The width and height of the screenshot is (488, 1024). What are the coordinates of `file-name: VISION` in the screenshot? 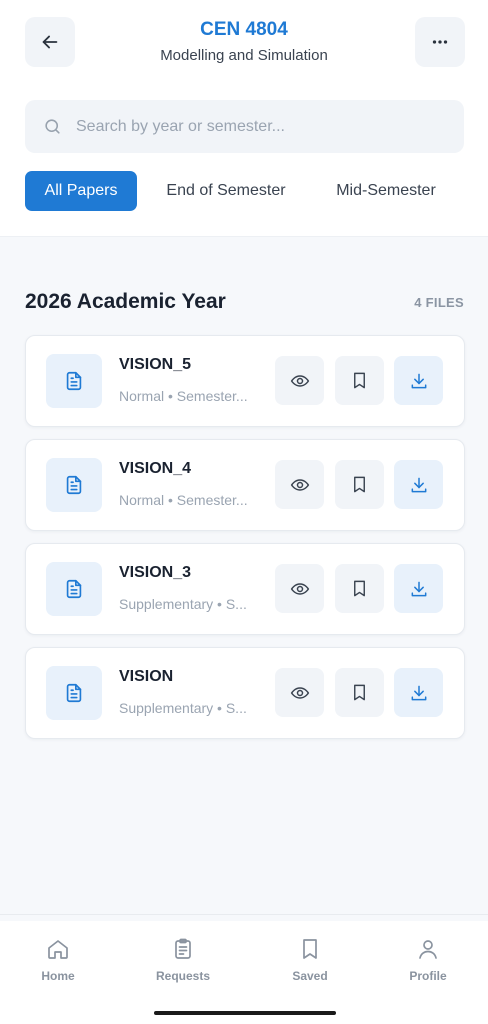 It's located at (146, 676).